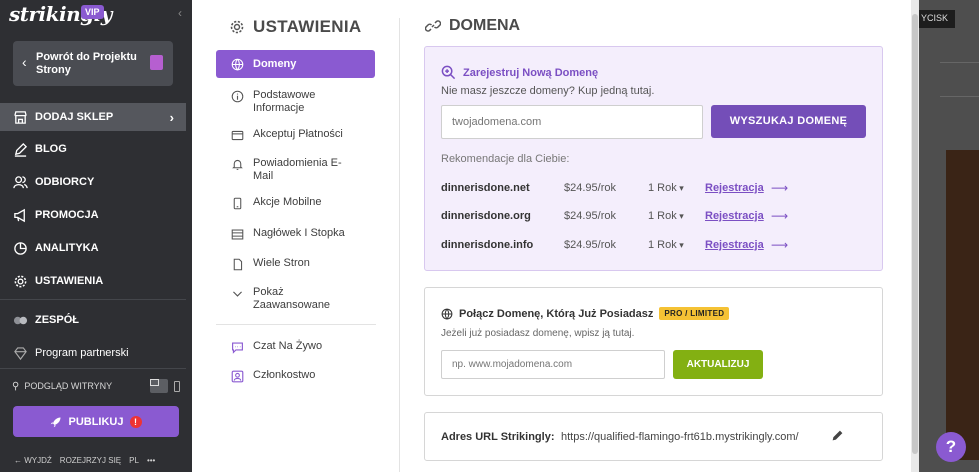 The image size is (979, 472). What do you see at coordinates (177, 386) in the screenshot?
I see `mobile-preview-icon` at bounding box center [177, 386].